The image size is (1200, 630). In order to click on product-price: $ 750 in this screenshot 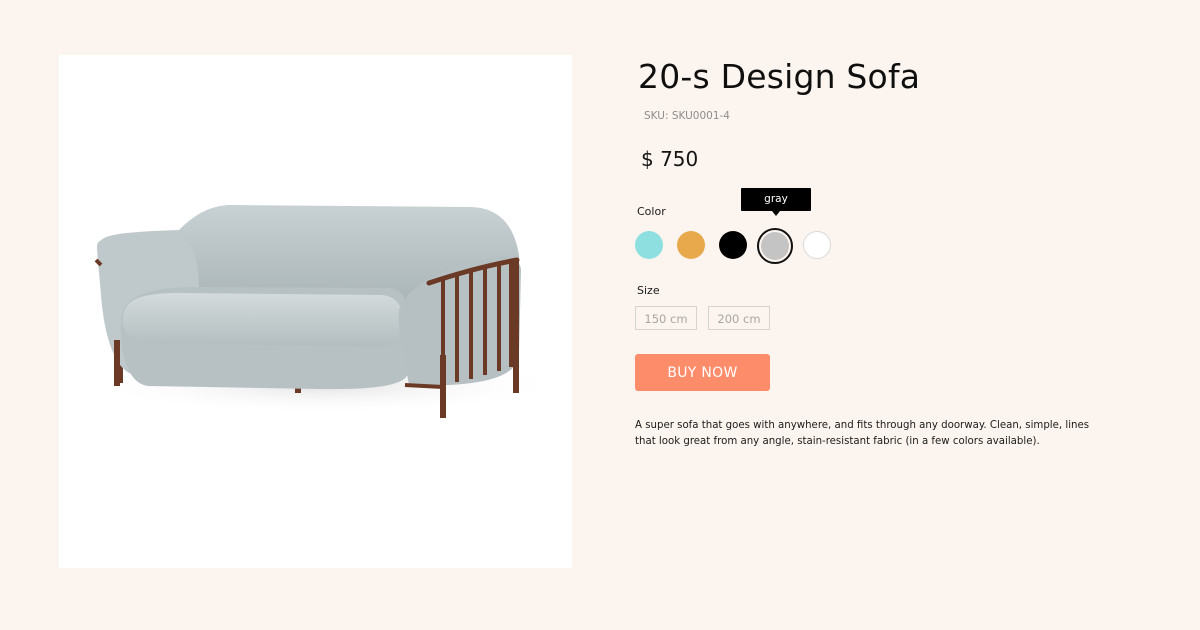, I will do `click(670, 159)`.